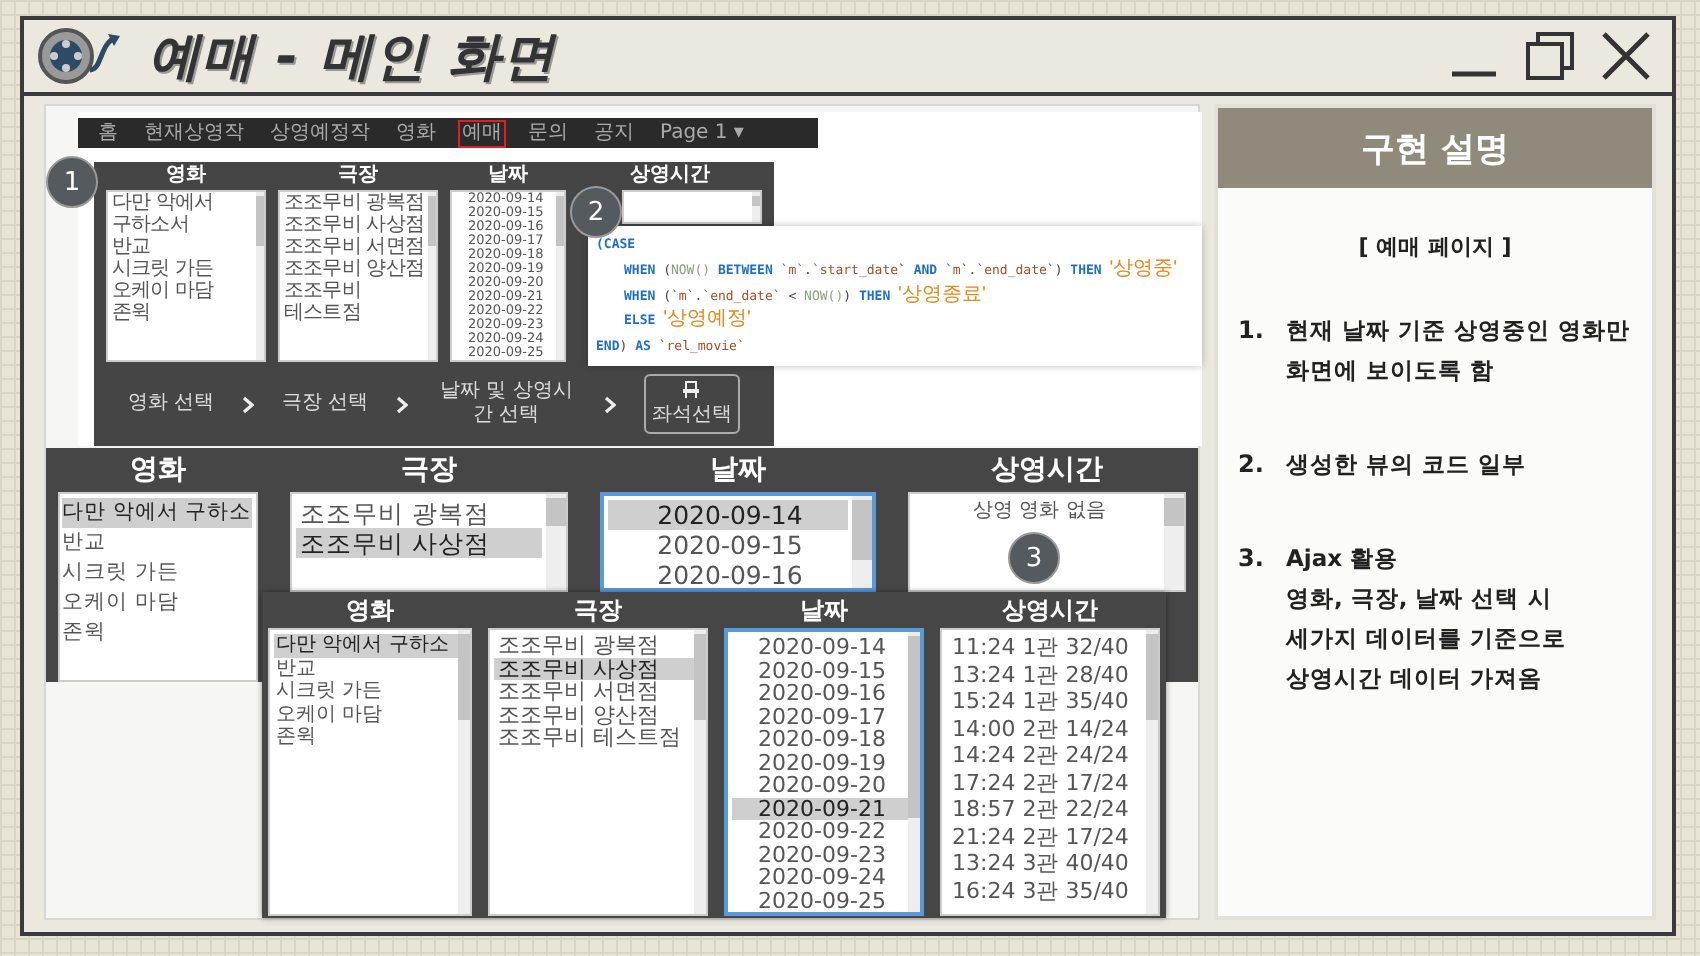 The width and height of the screenshot is (1700, 956). I want to click on list-item: 2020-09-25, so click(820, 900).